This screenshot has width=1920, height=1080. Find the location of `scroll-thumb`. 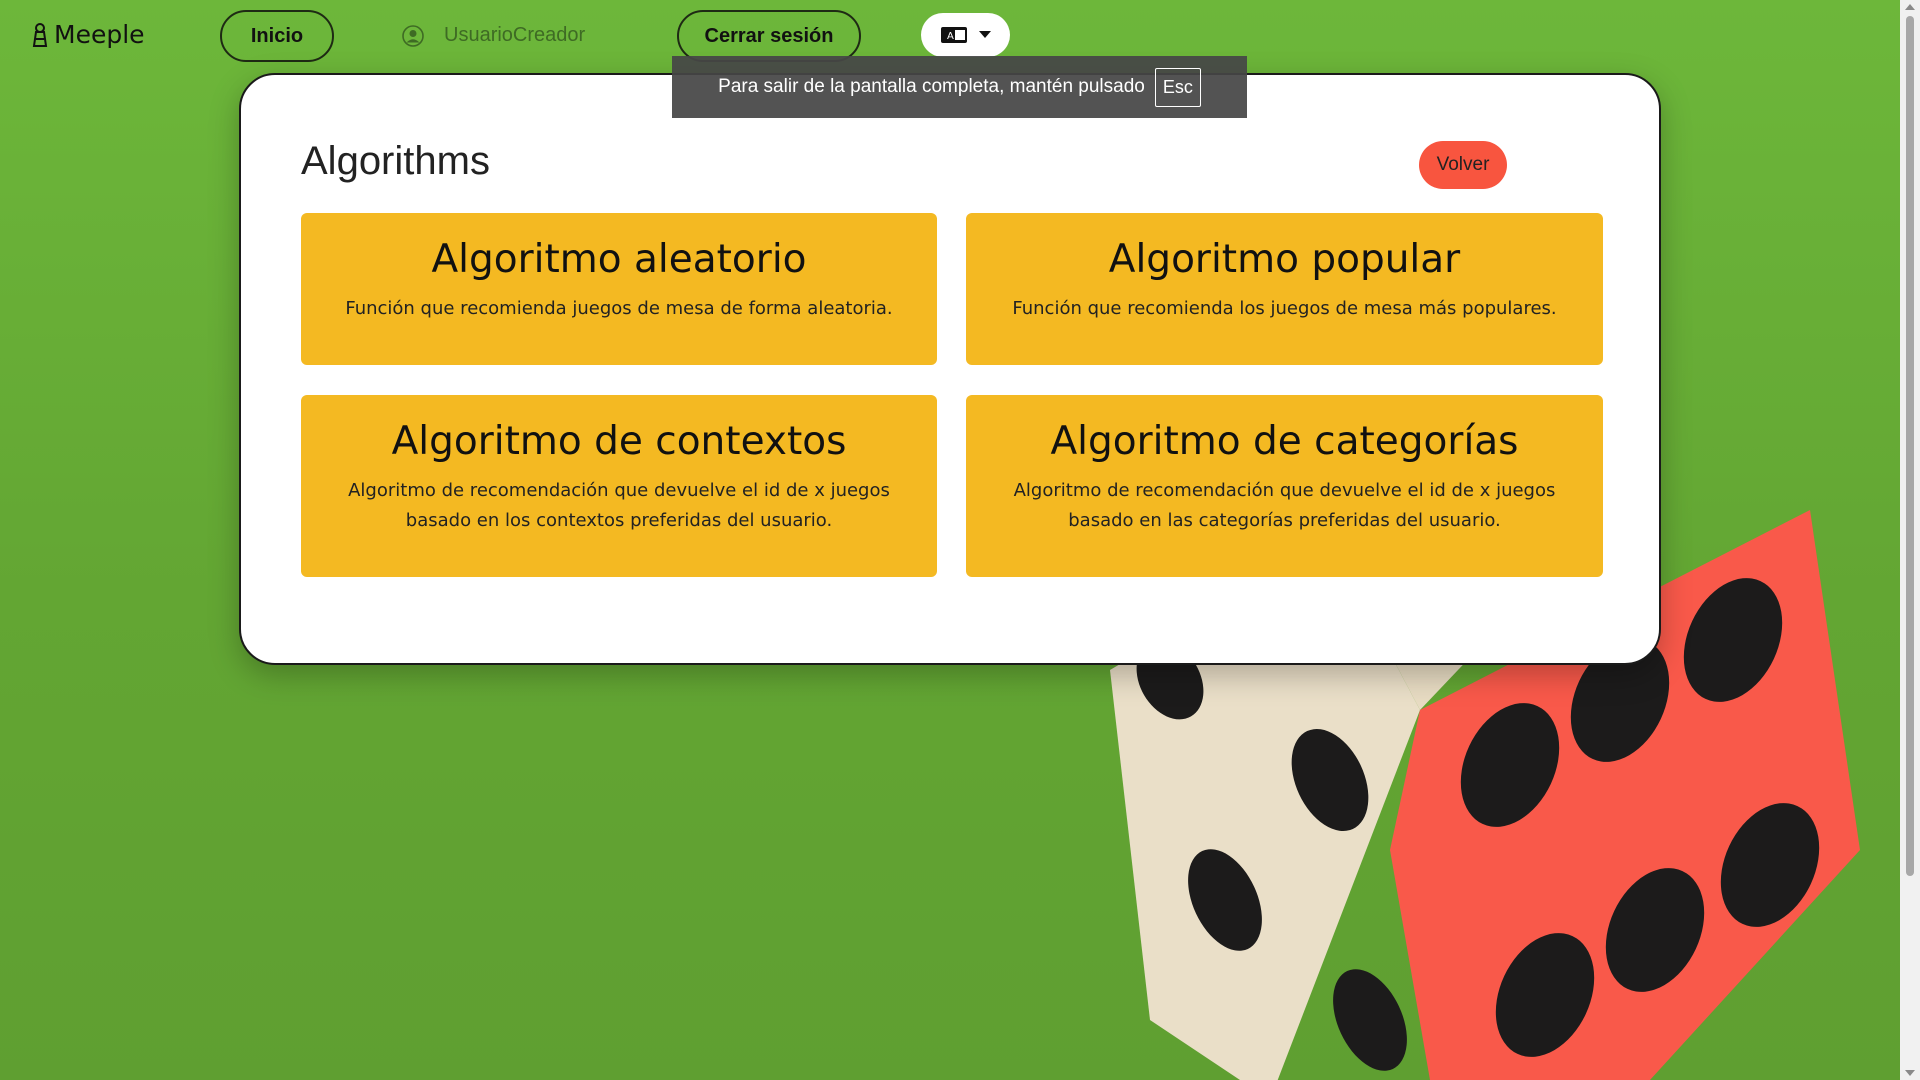

scroll-thumb is located at coordinates (1910, 446).